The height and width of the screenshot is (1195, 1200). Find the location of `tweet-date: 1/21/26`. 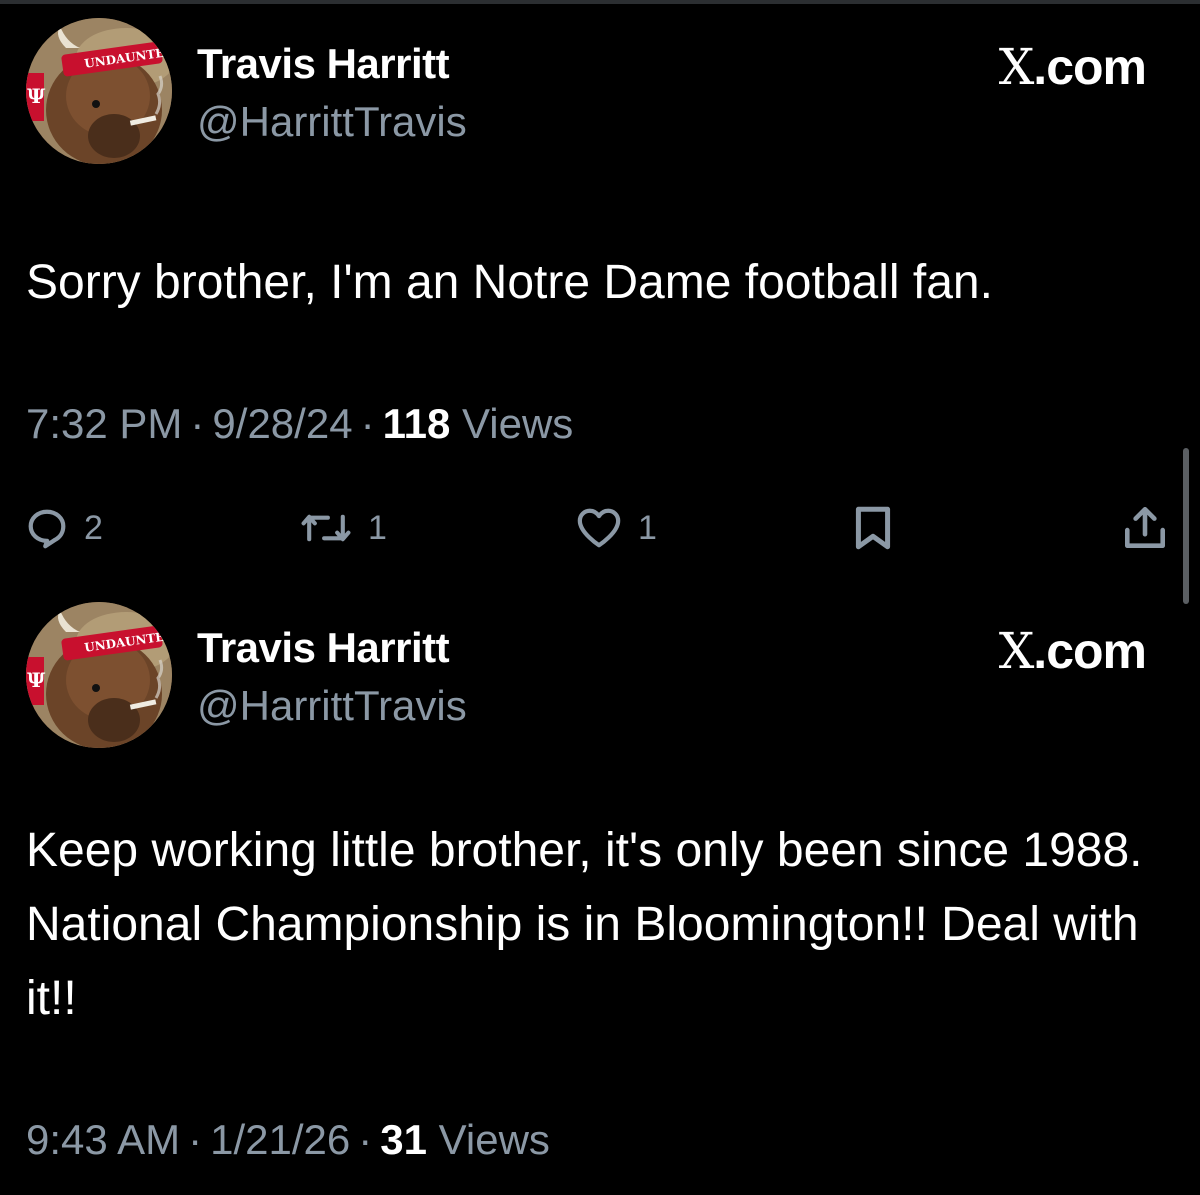

tweet-date: 1/21/26 is located at coordinates (280, 1139).